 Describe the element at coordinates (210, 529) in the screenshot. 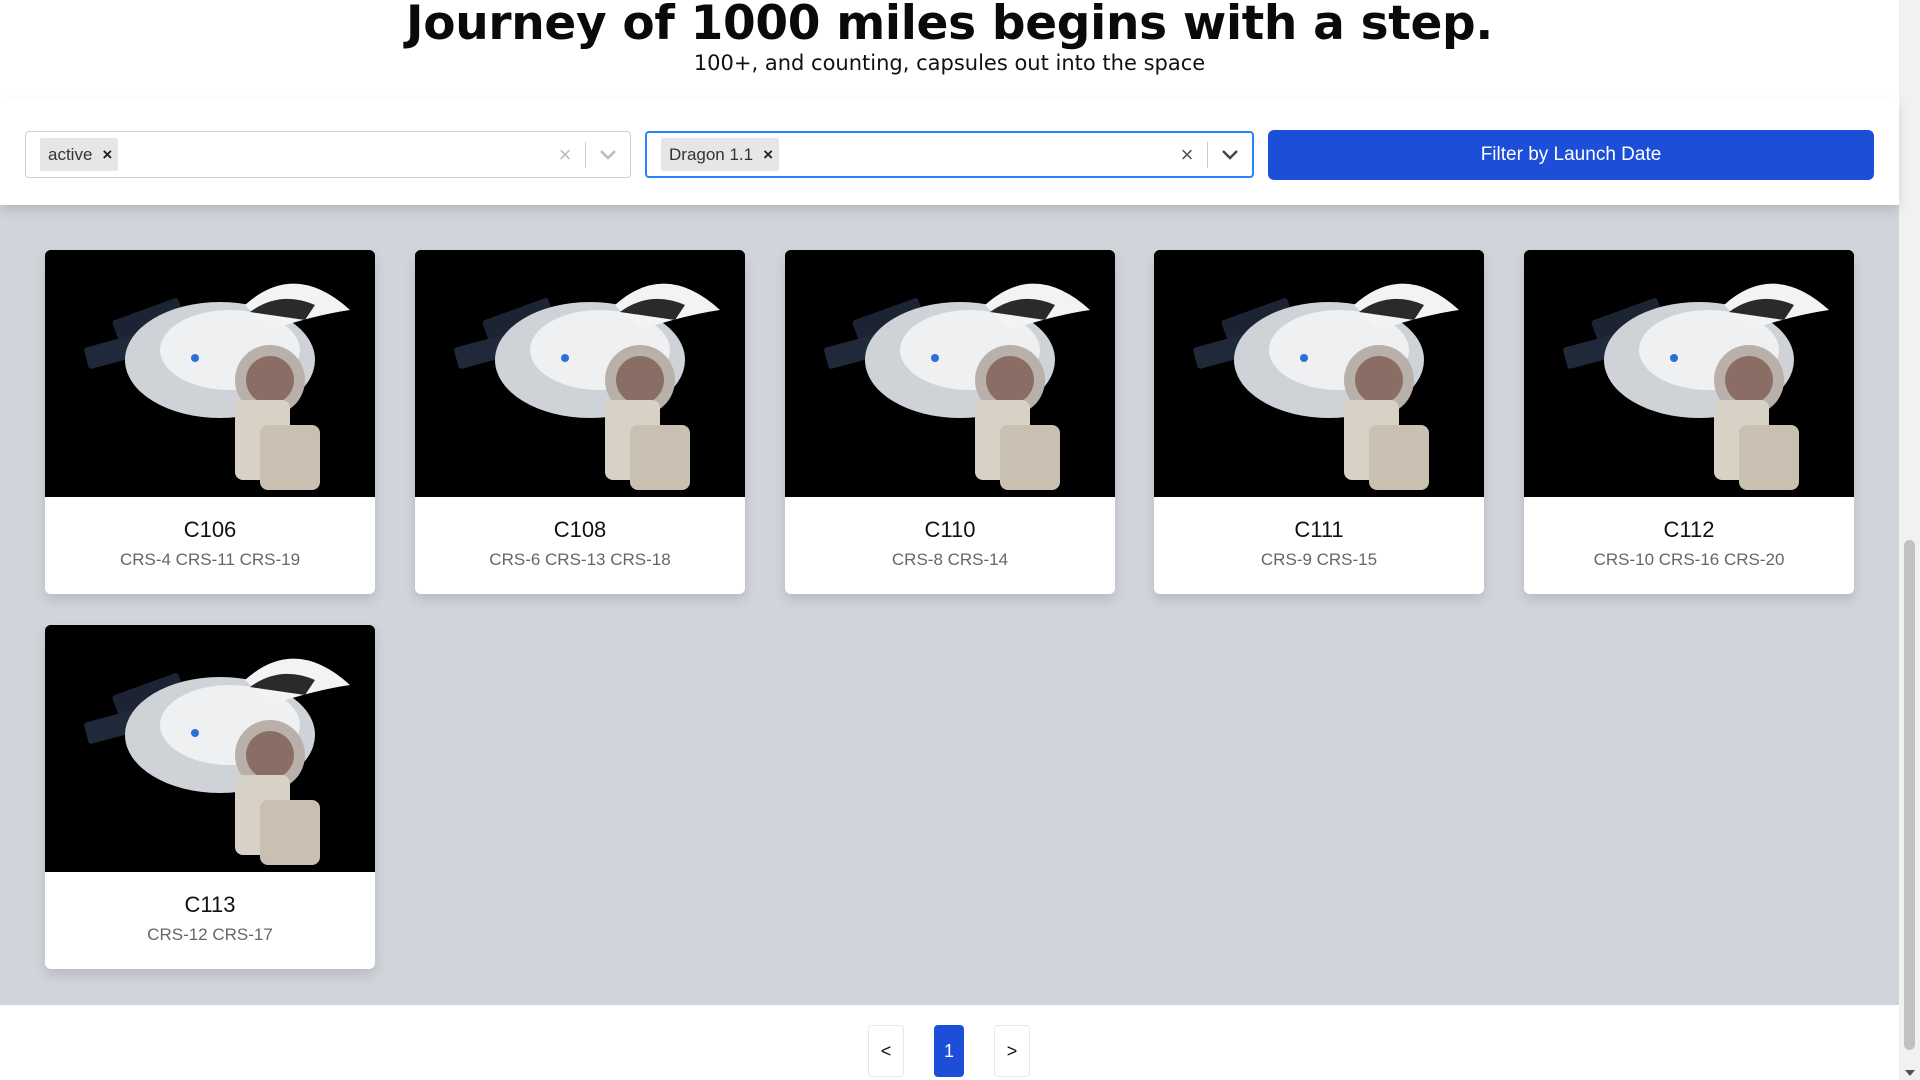

I see `capsule-serial: C106` at that location.